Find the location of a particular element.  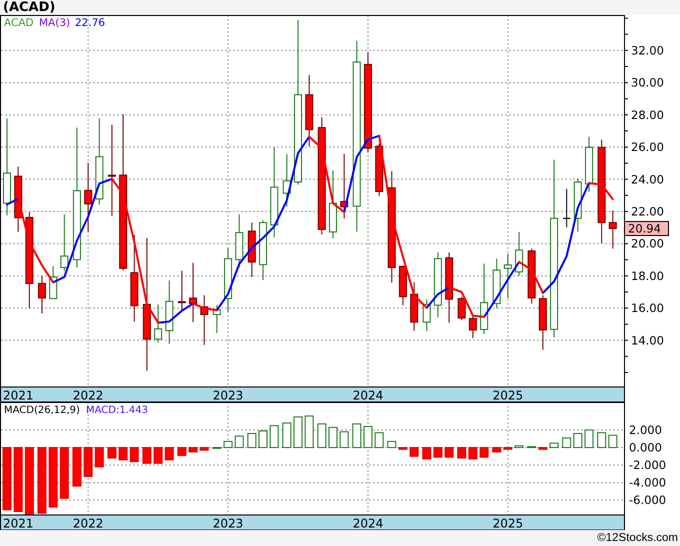

year-label: 2025 is located at coordinates (508, 395).